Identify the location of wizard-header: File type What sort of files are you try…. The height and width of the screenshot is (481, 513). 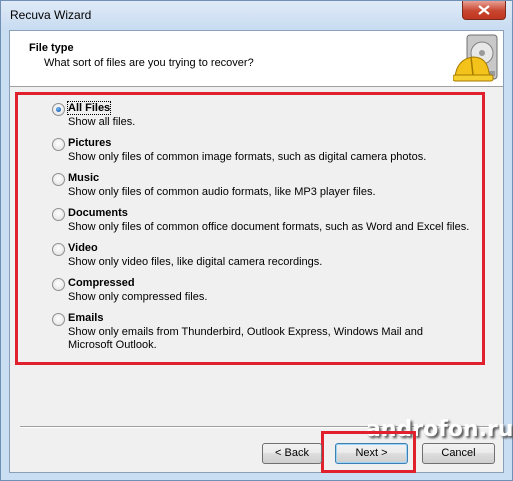
(256, 59).